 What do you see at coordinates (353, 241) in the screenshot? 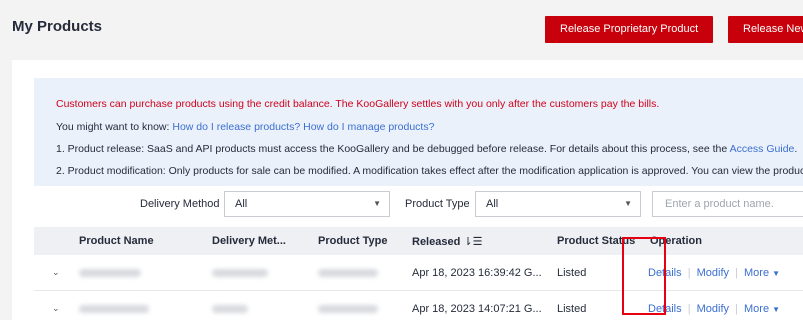
I see `col-product-type: Product Type` at bounding box center [353, 241].